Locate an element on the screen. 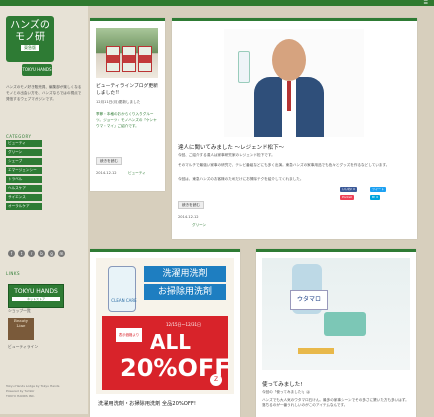  beauty-line-label: ビューティライン is located at coordinates (23, 347).